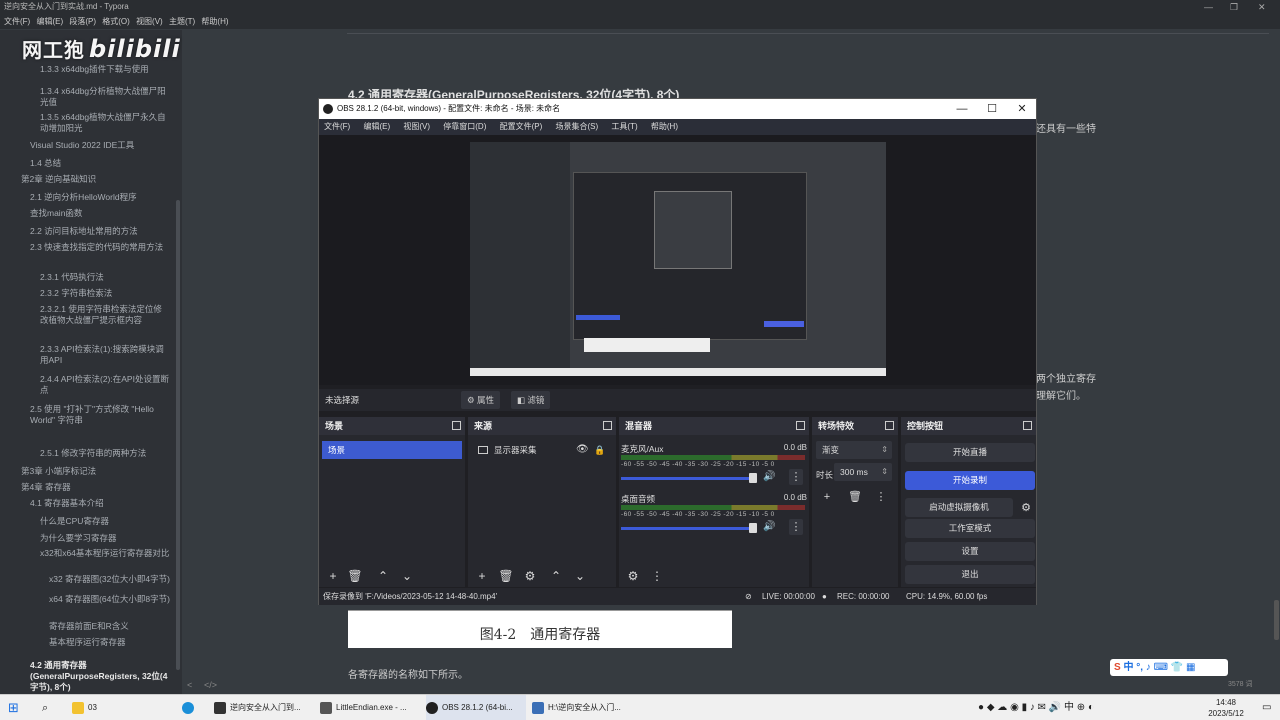  What do you see at coordinates (182, 21) in the screenshot?
I see `menu-theme: 主题(T)` at bounding box center [182, 21].